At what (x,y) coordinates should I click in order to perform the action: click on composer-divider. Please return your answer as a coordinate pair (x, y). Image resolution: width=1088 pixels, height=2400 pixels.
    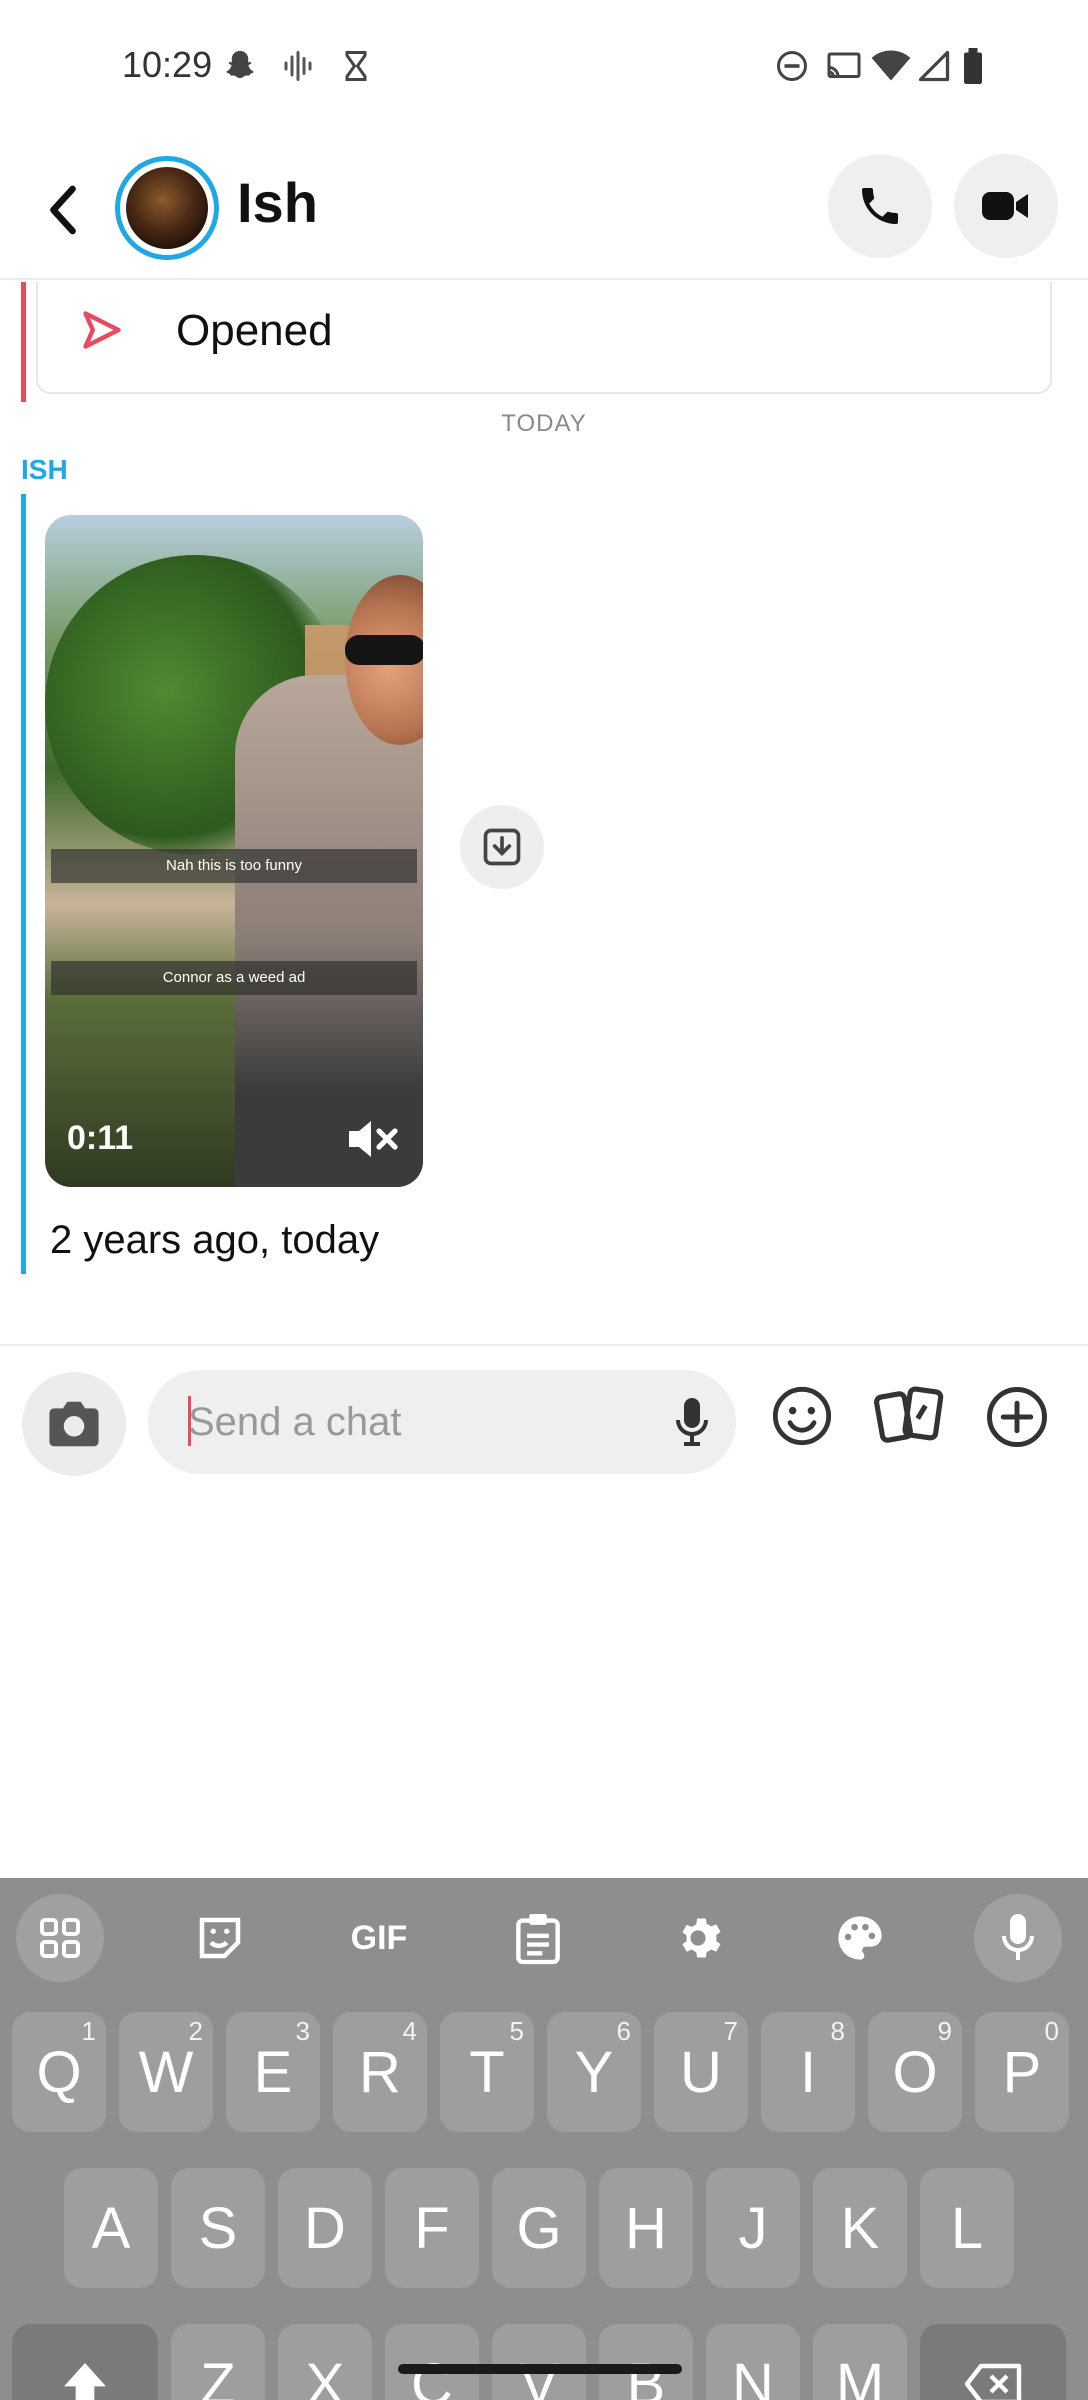
    Looking at the image, I should click on (544, 1345).